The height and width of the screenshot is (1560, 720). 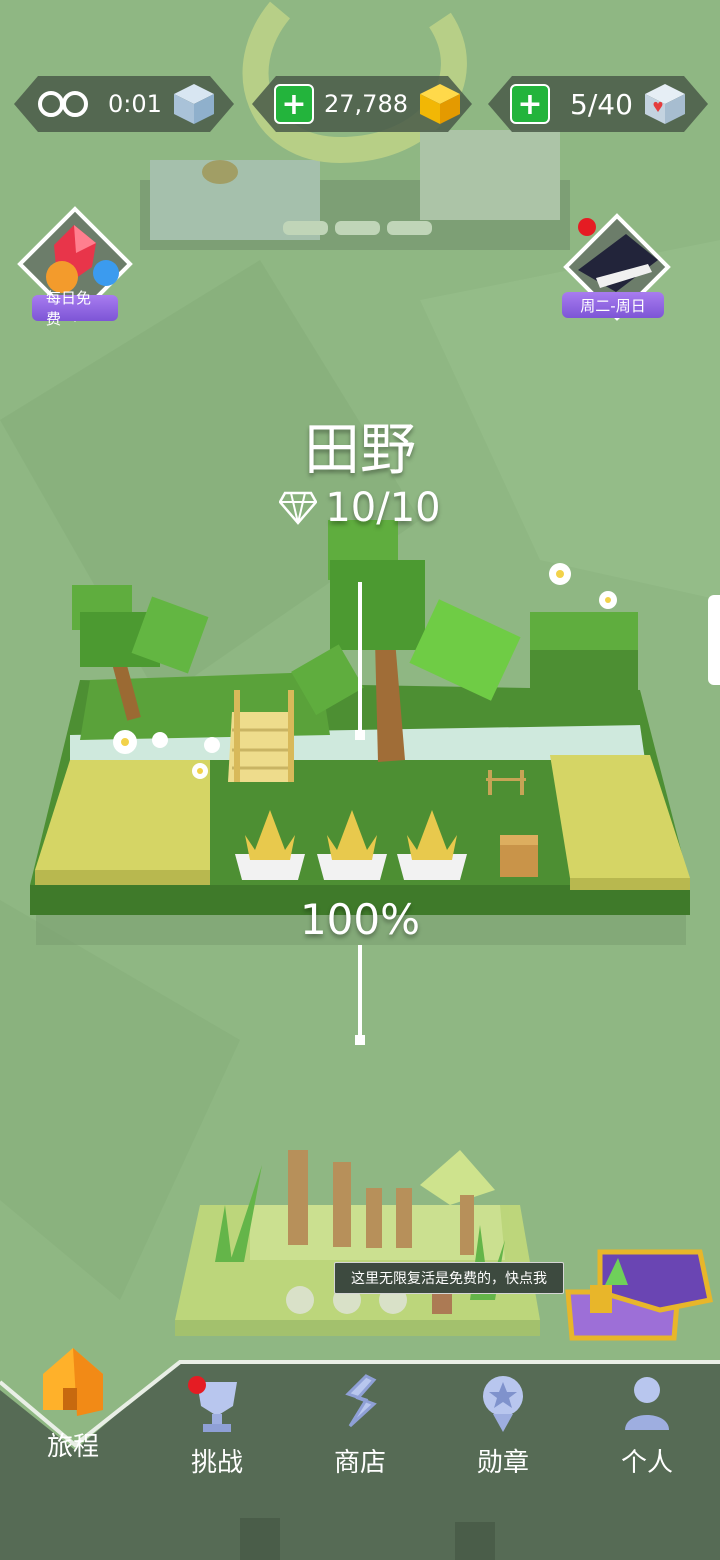 I want to click on gems-counter: + 27,788, so click(x=362, y=104).